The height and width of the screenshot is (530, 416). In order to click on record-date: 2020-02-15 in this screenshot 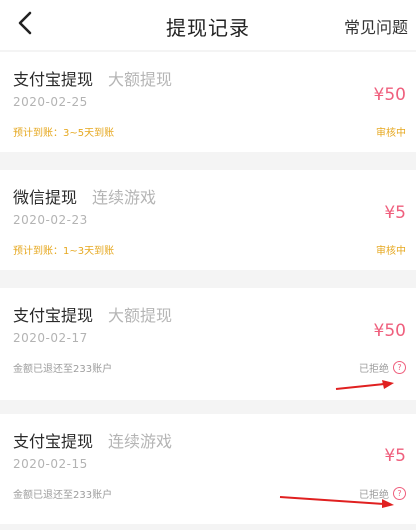, I will do `click(50, 464)`.